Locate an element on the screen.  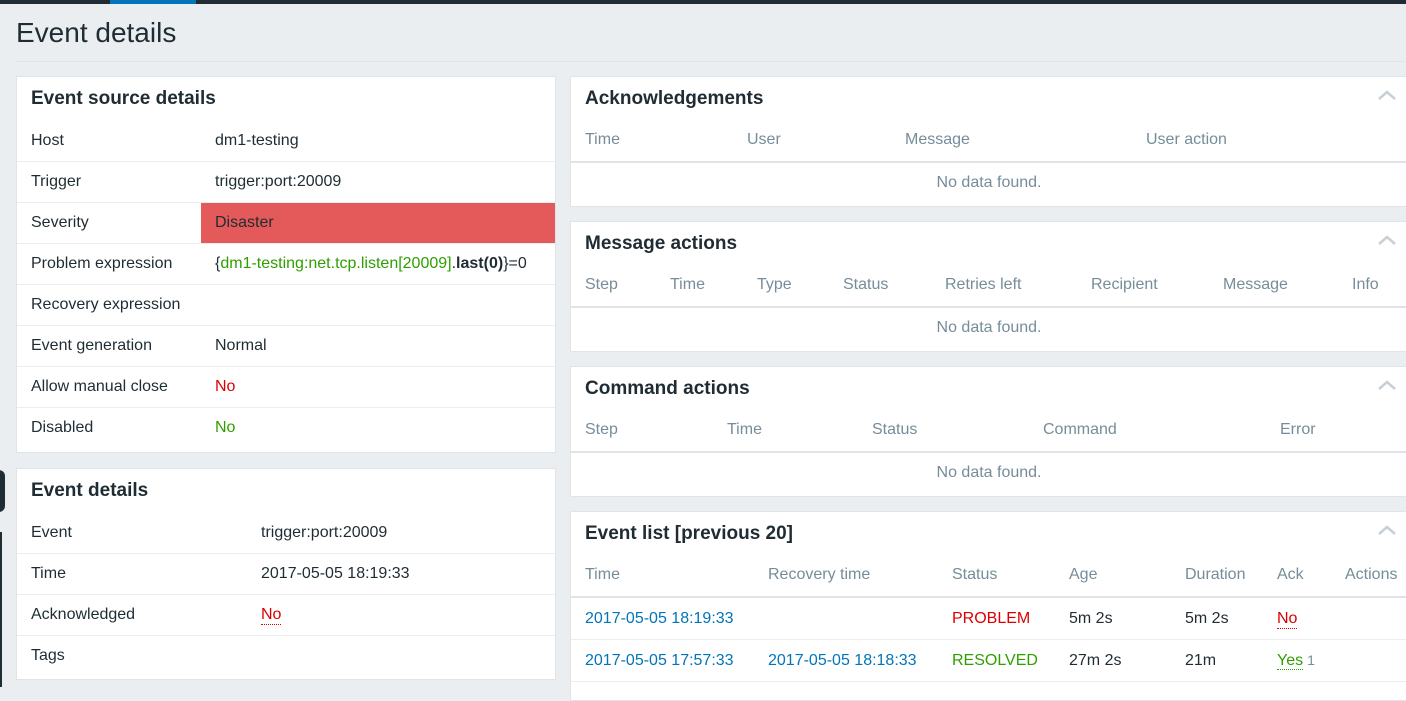
column-header-age: Age is located at coordinates (1083, 574).